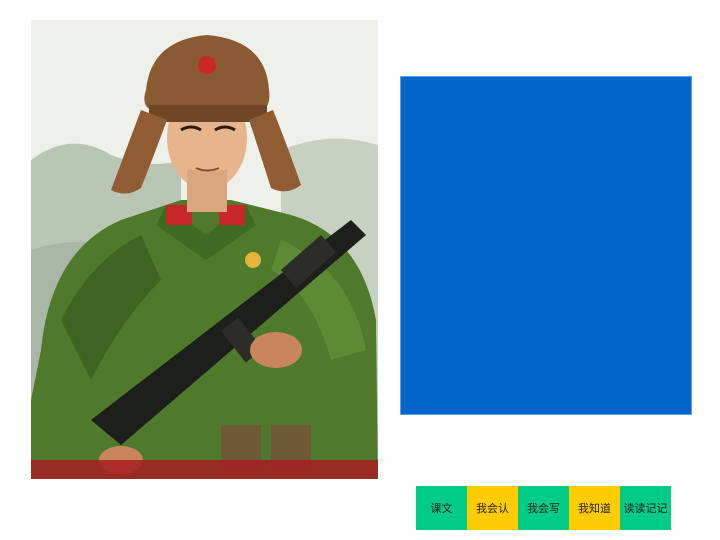 Image resolution: width=720 pixels, height=540 pixels. I want to click on nav-button-text: 课文, so click(441, 508).